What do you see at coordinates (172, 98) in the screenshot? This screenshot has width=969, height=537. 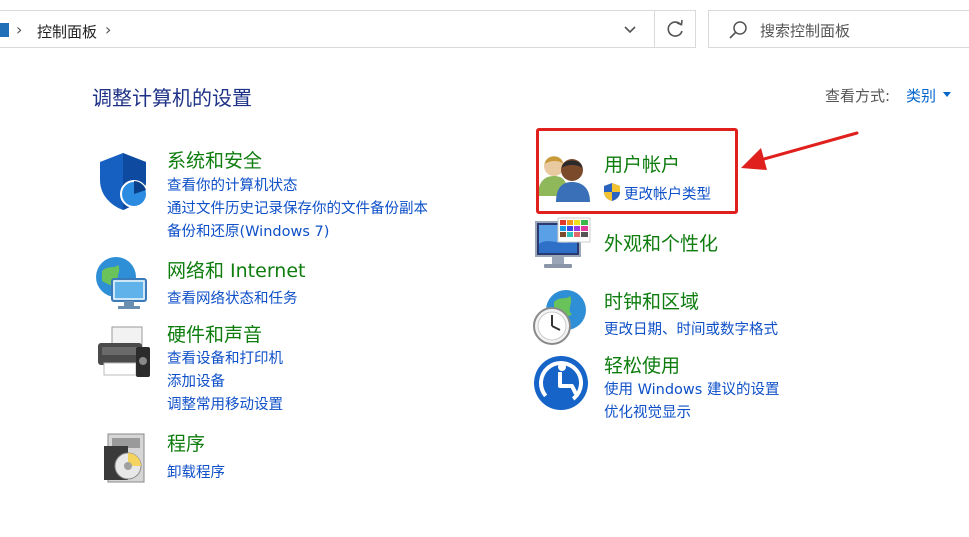 I see `page-title: 调整计算机的设置` at bounding box center [172, 98].